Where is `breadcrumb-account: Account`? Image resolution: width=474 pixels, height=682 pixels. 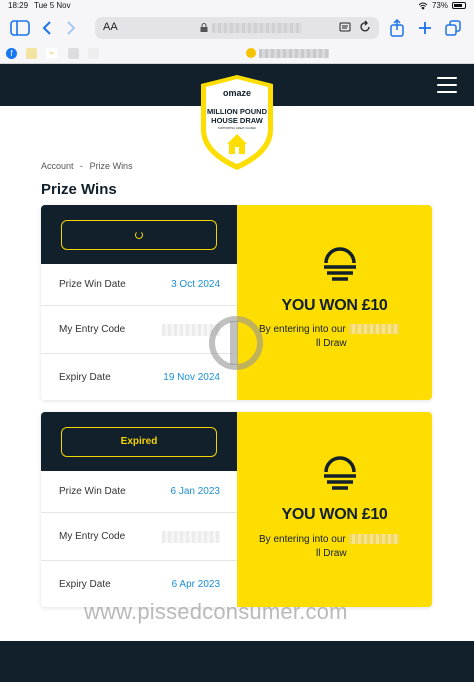
breadcrumb-account: Account is located at coordinates (57, 166).